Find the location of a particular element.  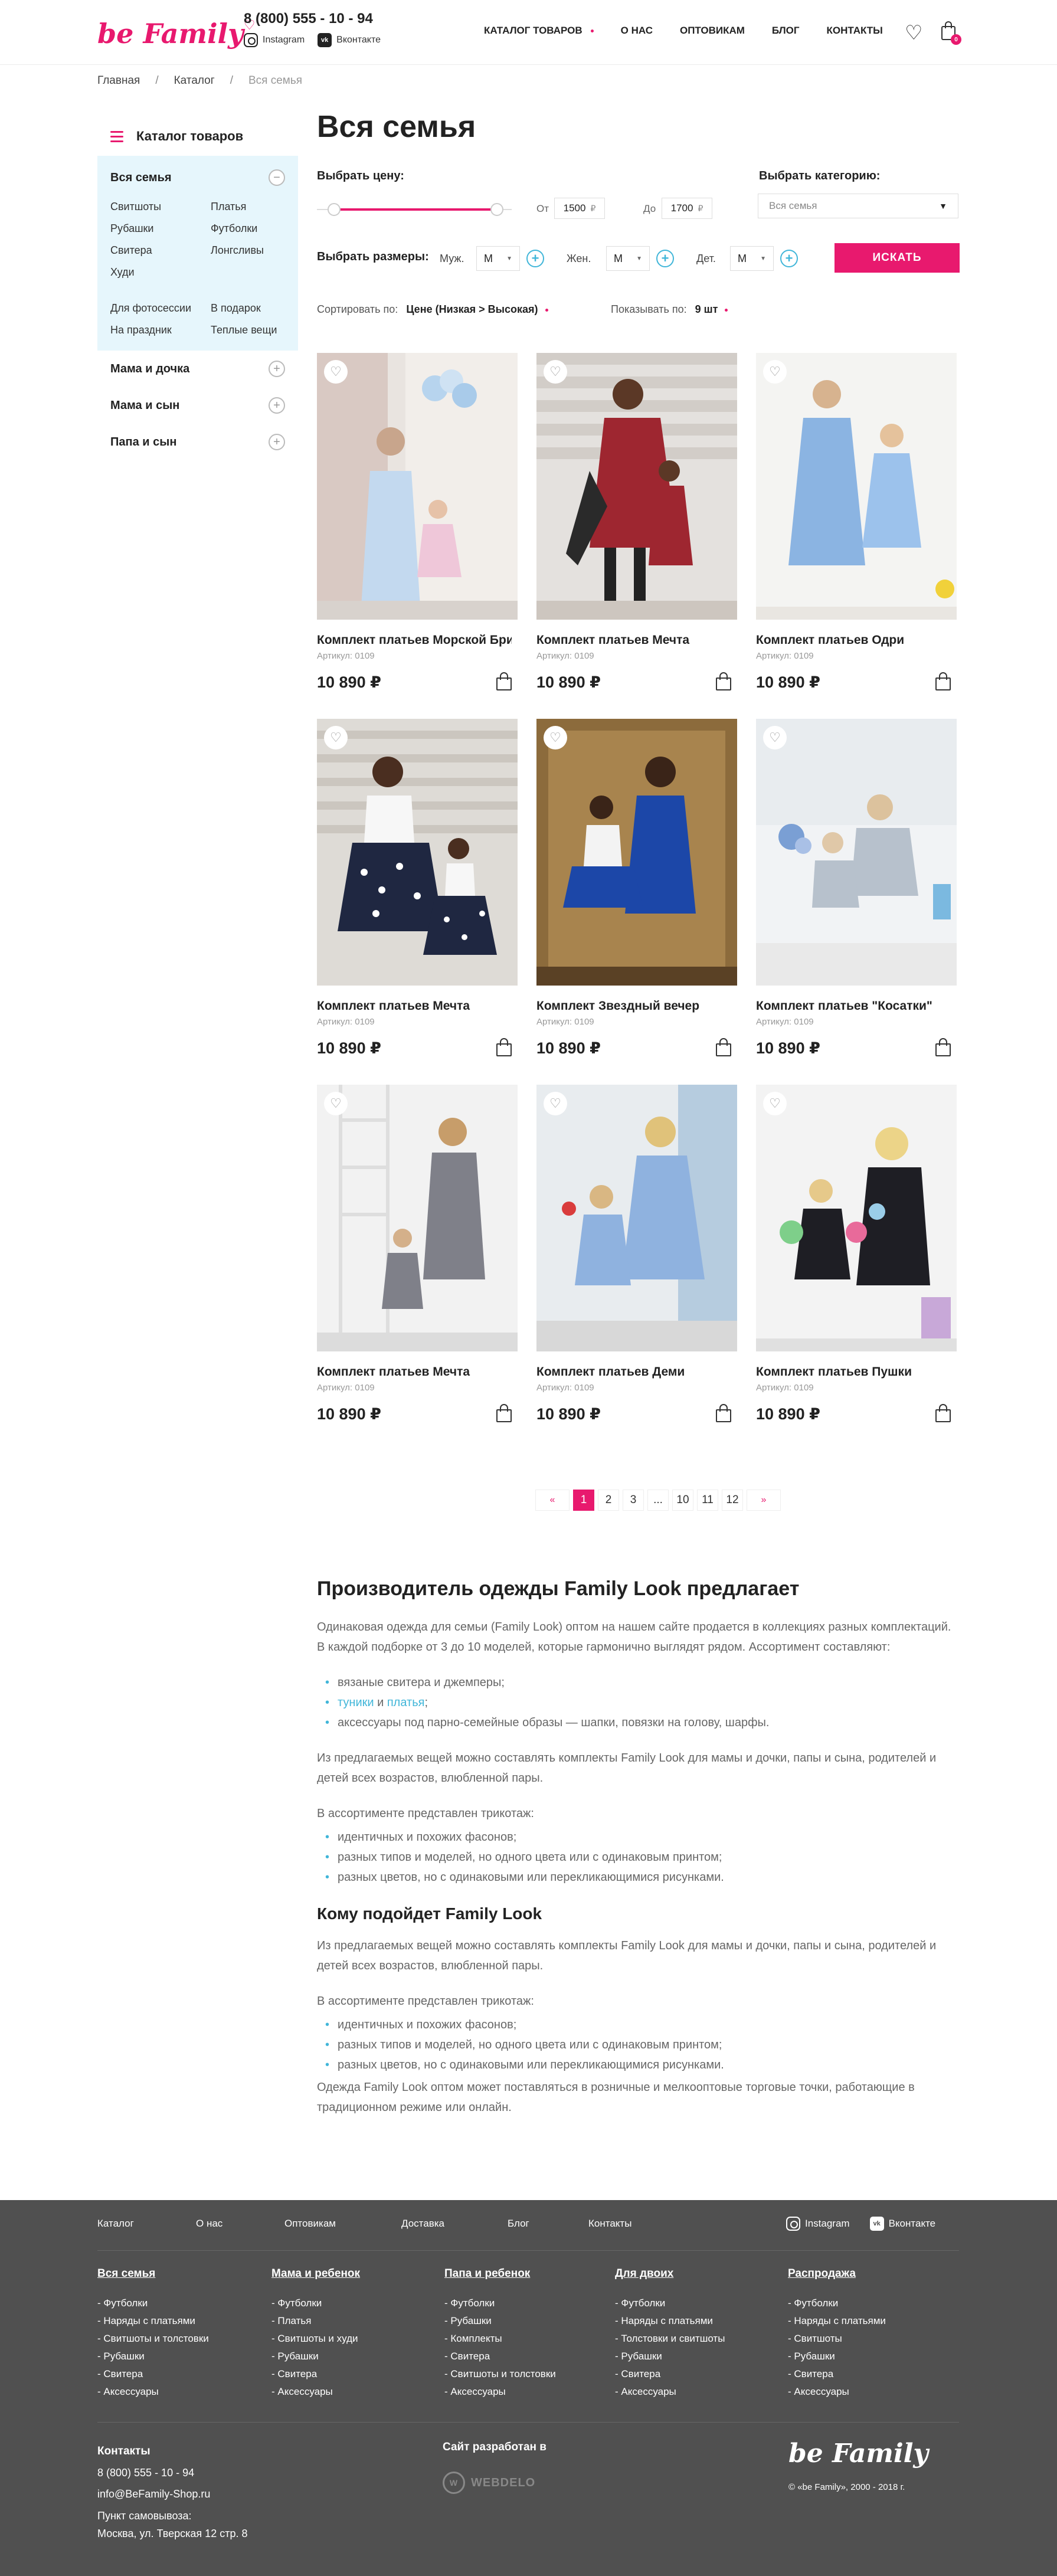

sidebar-link: На праздник is located at coordinates (160, 330).